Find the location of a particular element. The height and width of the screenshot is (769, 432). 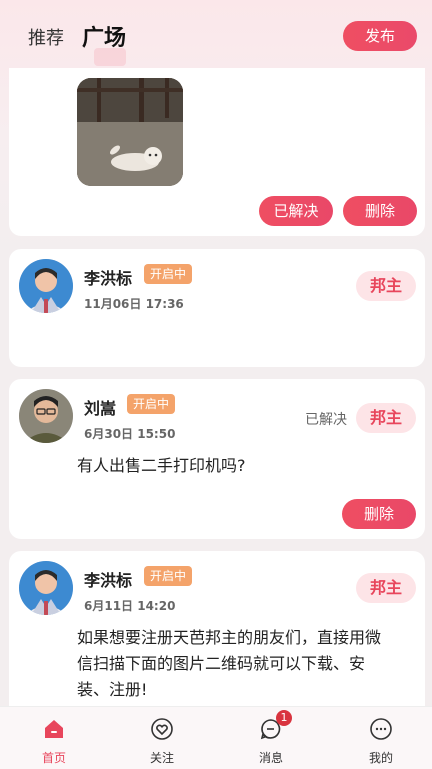

nav-label: 我的 is located at coordinates (380, 758).